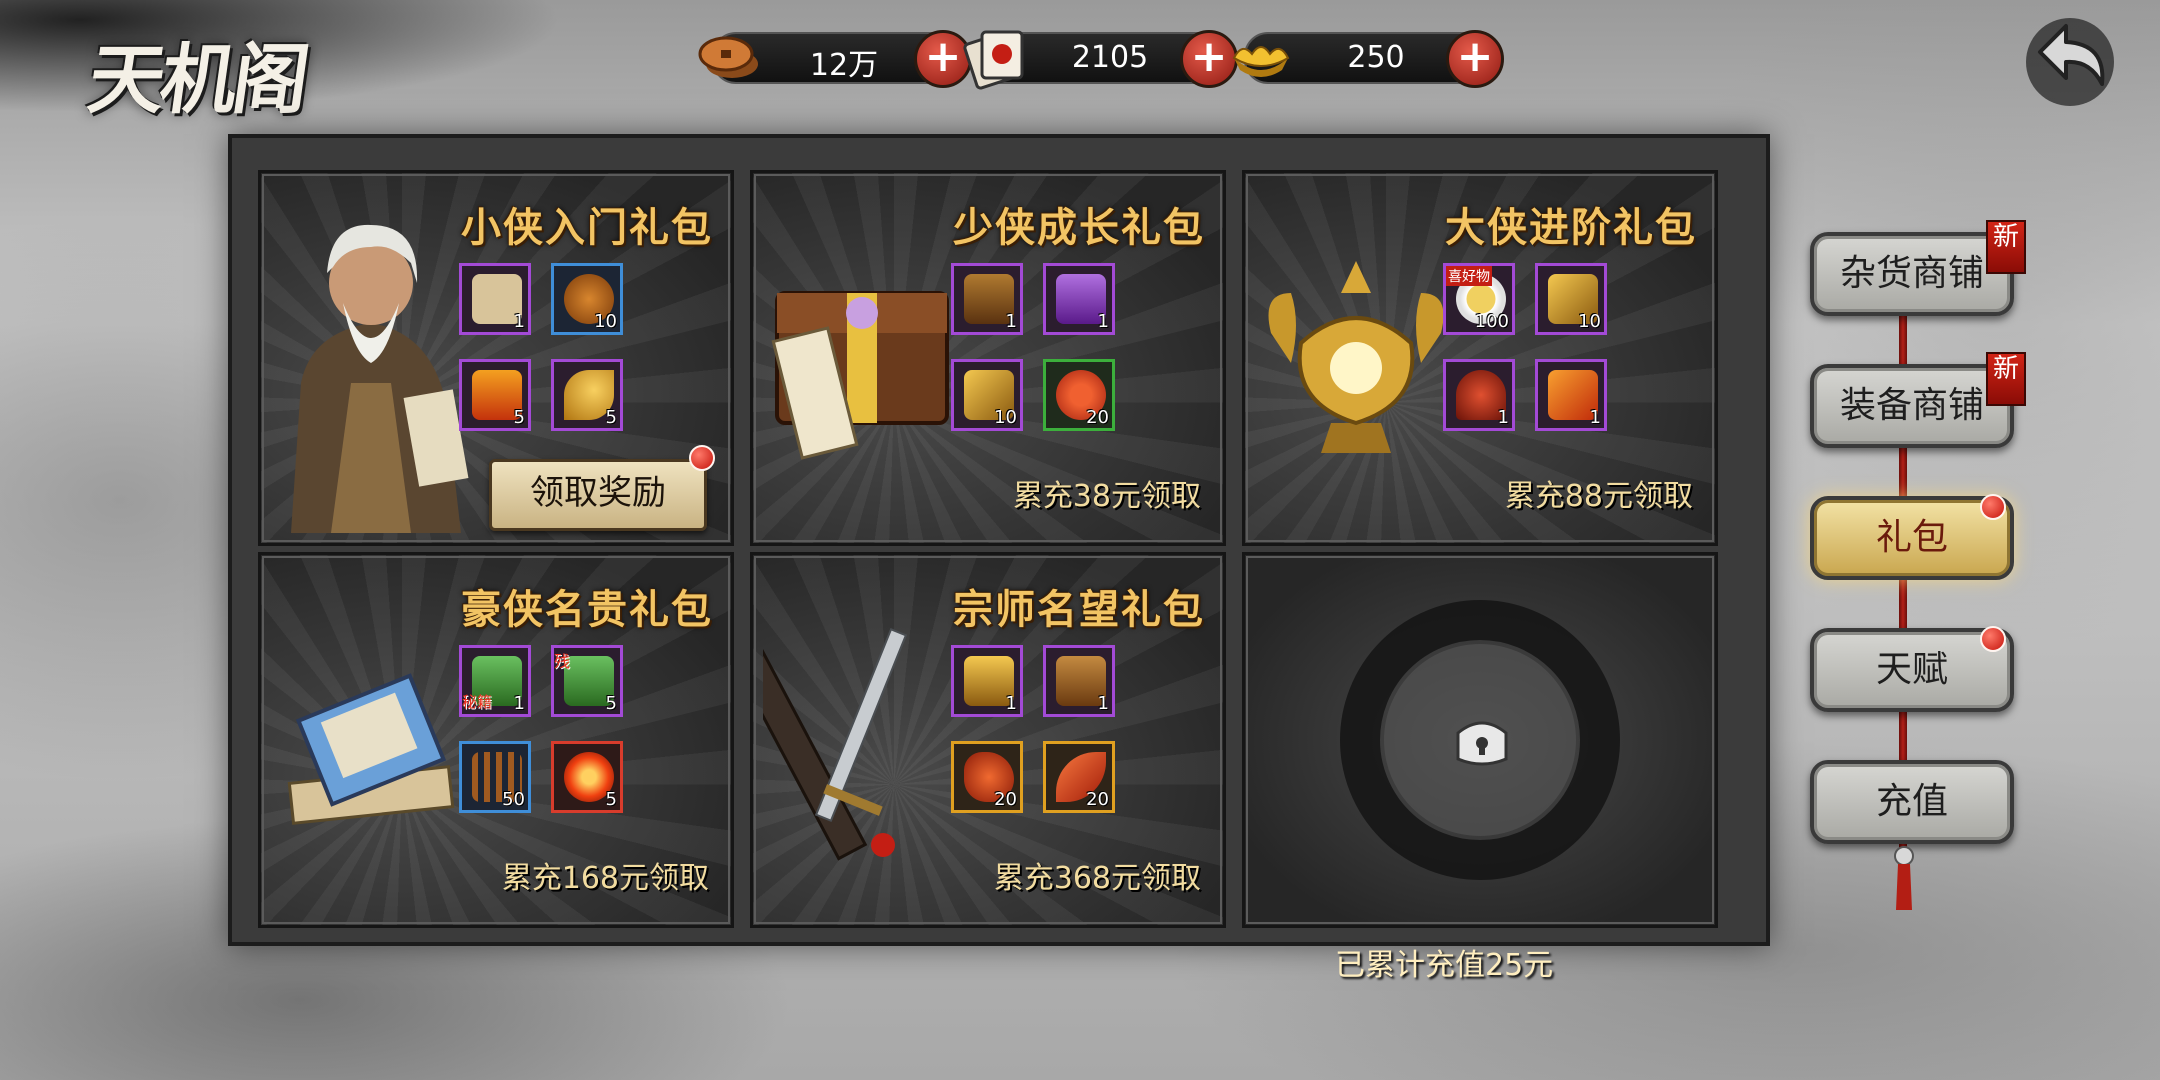 The height and width of the screenshot is (1080, 2160). What do you see at coordinates (1106, 496) in the screenshot?
I see `recharge-condition: 累充38元领取` at bounding box center [1106, 496].